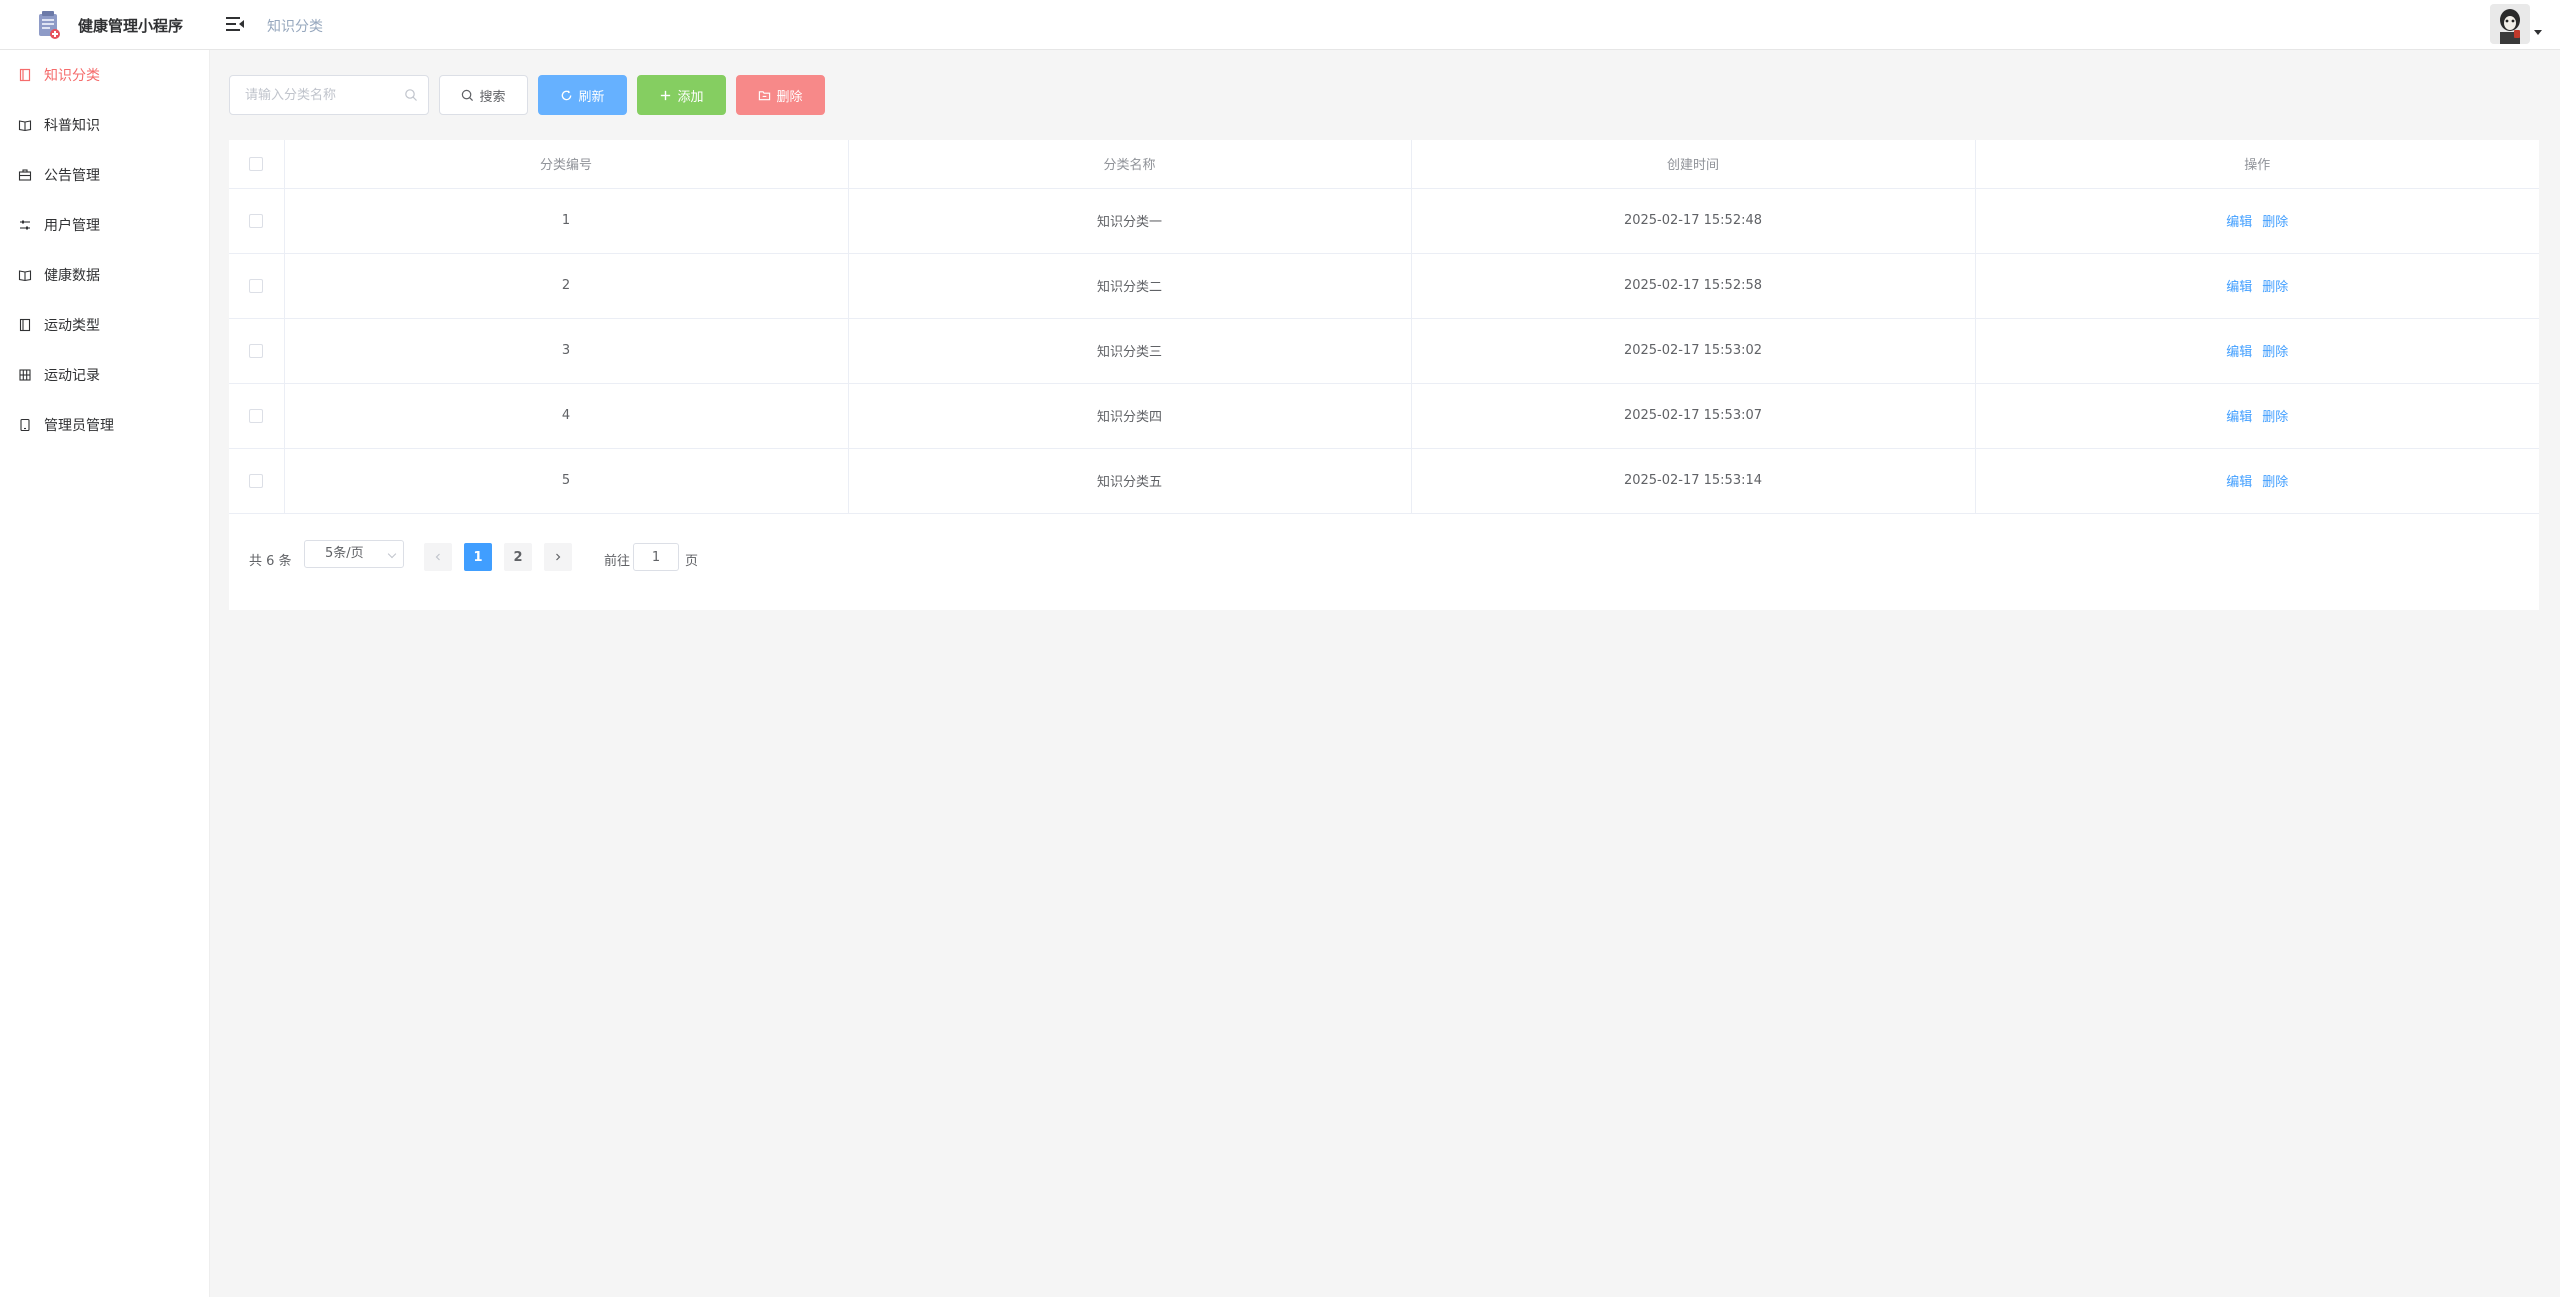 This screenshot has height=1297, width=2560. What do you see at coordinates (72, 326) in the screenshot?
I see `sidebar-item-label: 运动类型` at bounding box center [72, 326].